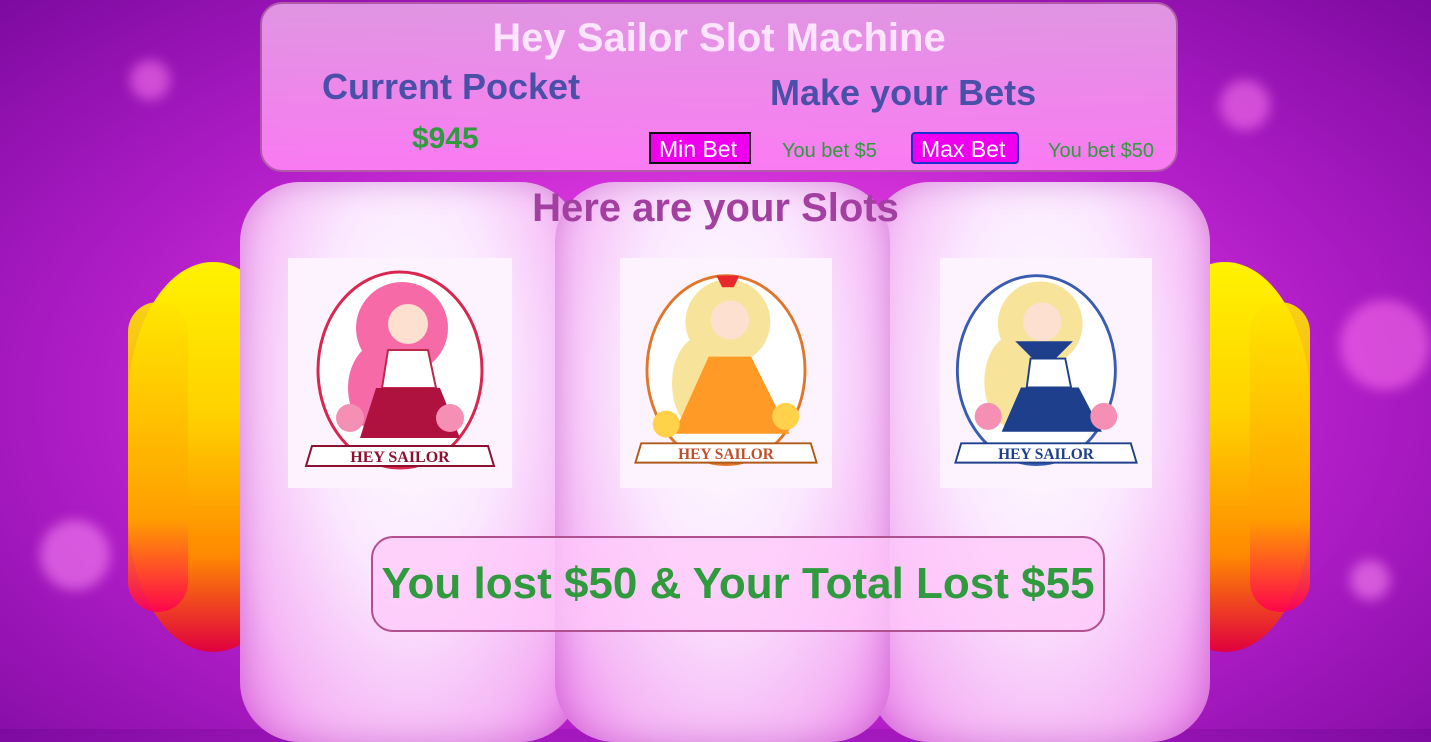 The height and width of the screenshot is (742, 1431). Describe the element at coordinates (700, 148) in the screenshot. I see `min-bet-button: Min Bet` at that location.